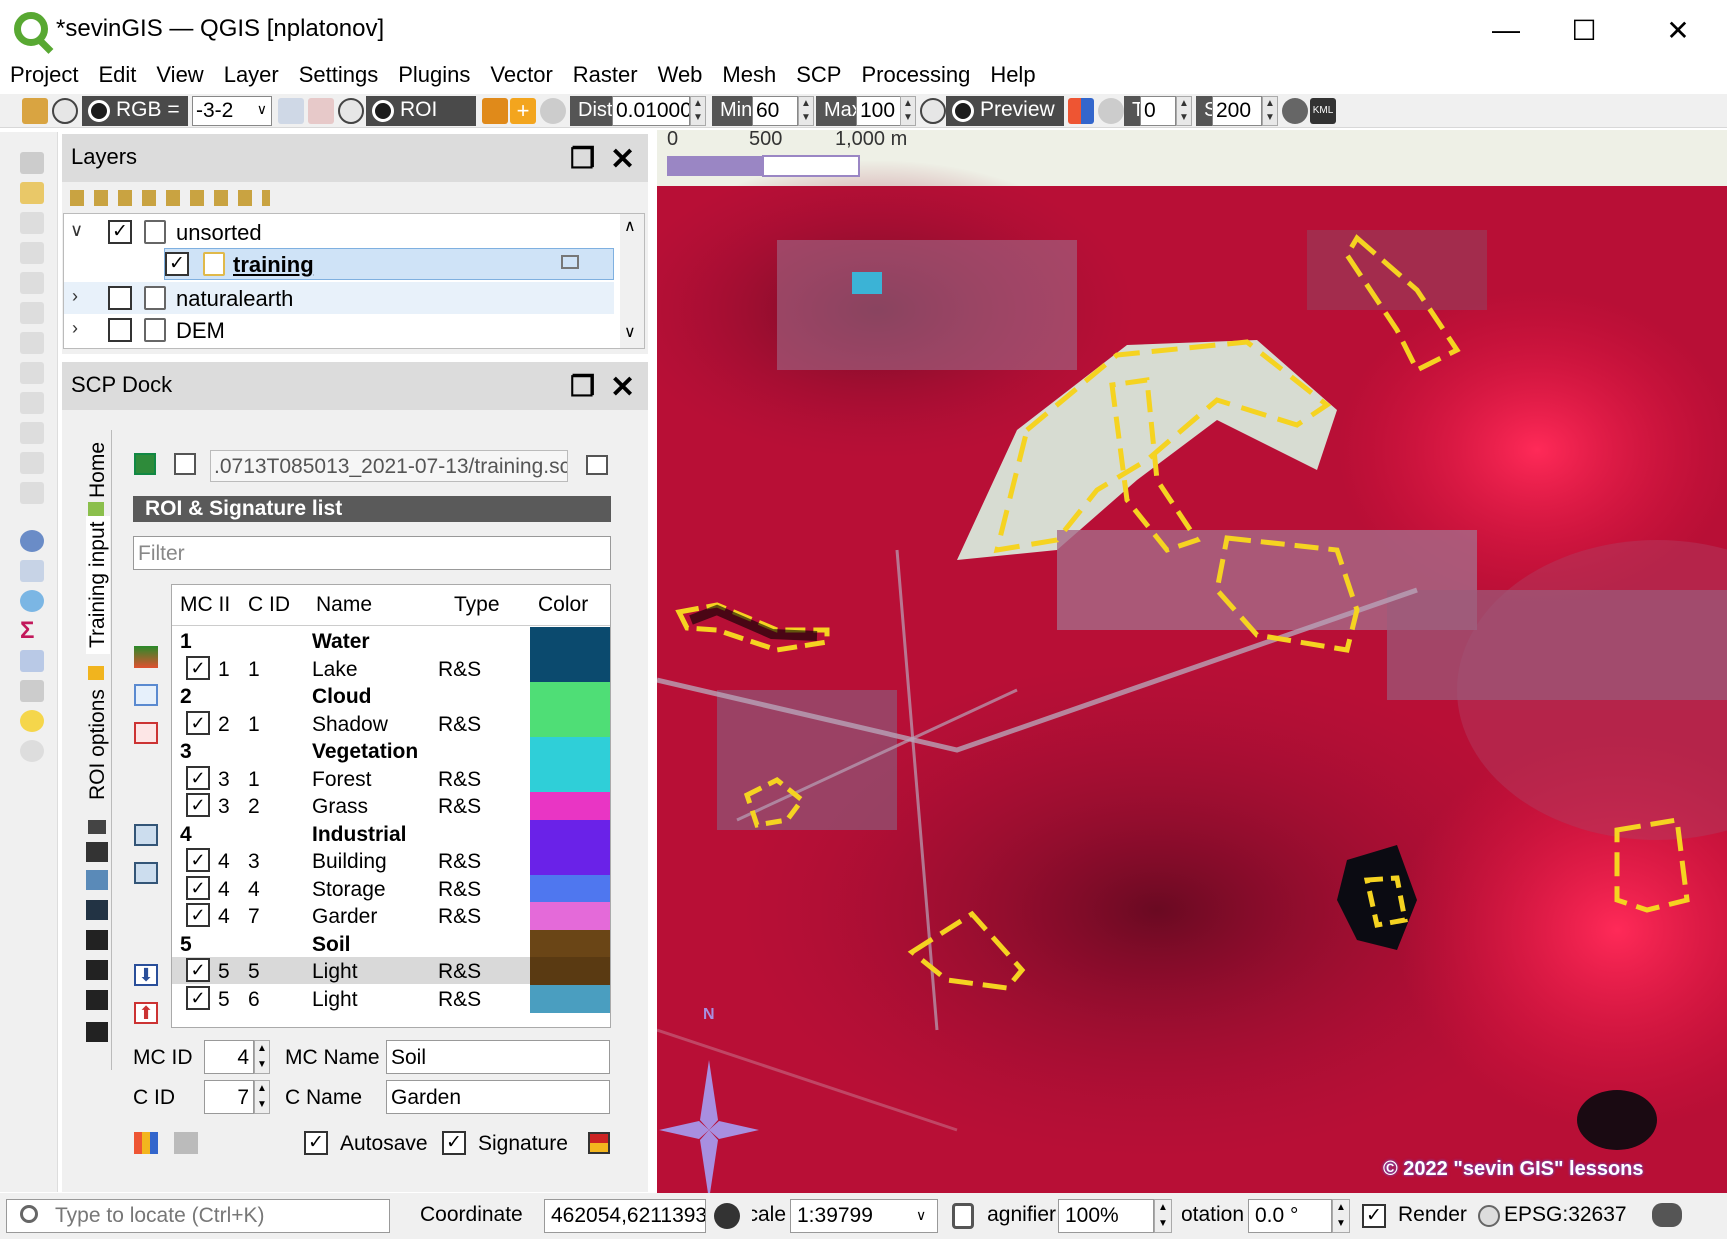 Image resolution: width=1727 pixels, height=1239 pixels. What do you see at coordinates (120, 232) in the screenshot?
I see `layer-checkbox: ✓` at bounding box center [120, 232].